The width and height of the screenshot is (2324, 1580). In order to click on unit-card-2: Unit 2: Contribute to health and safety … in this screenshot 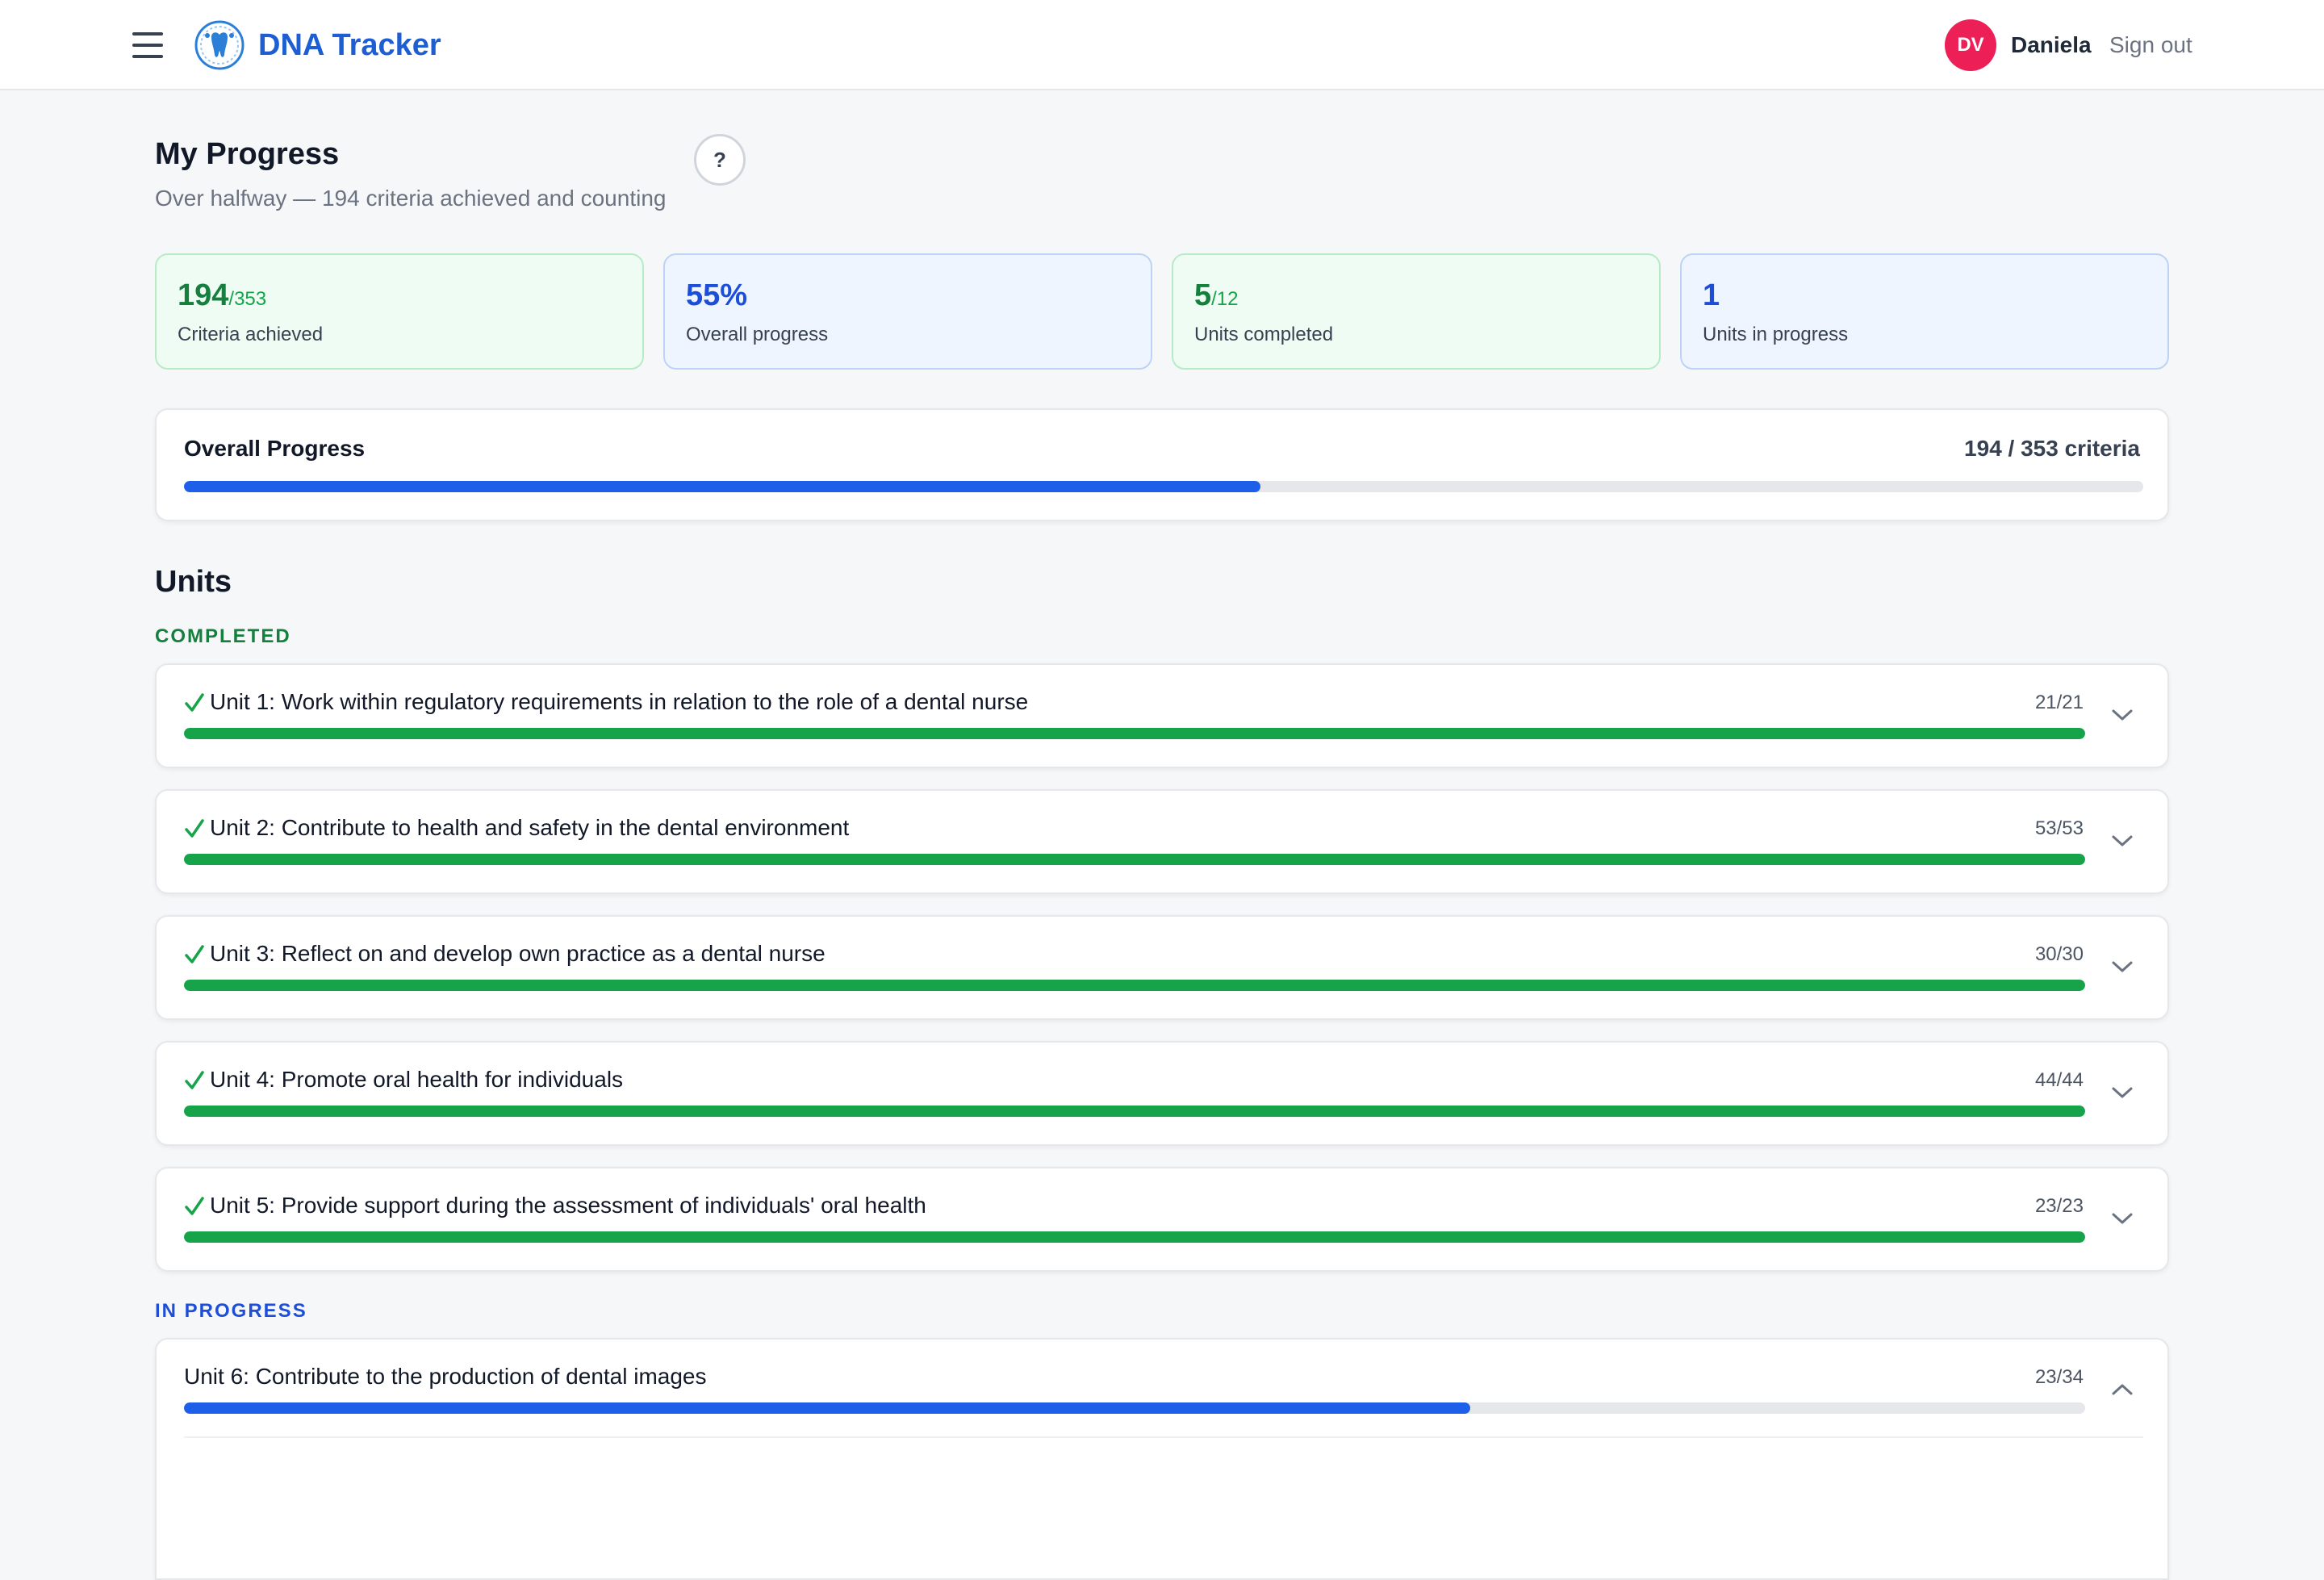, I will do `click(1162, 841)`.